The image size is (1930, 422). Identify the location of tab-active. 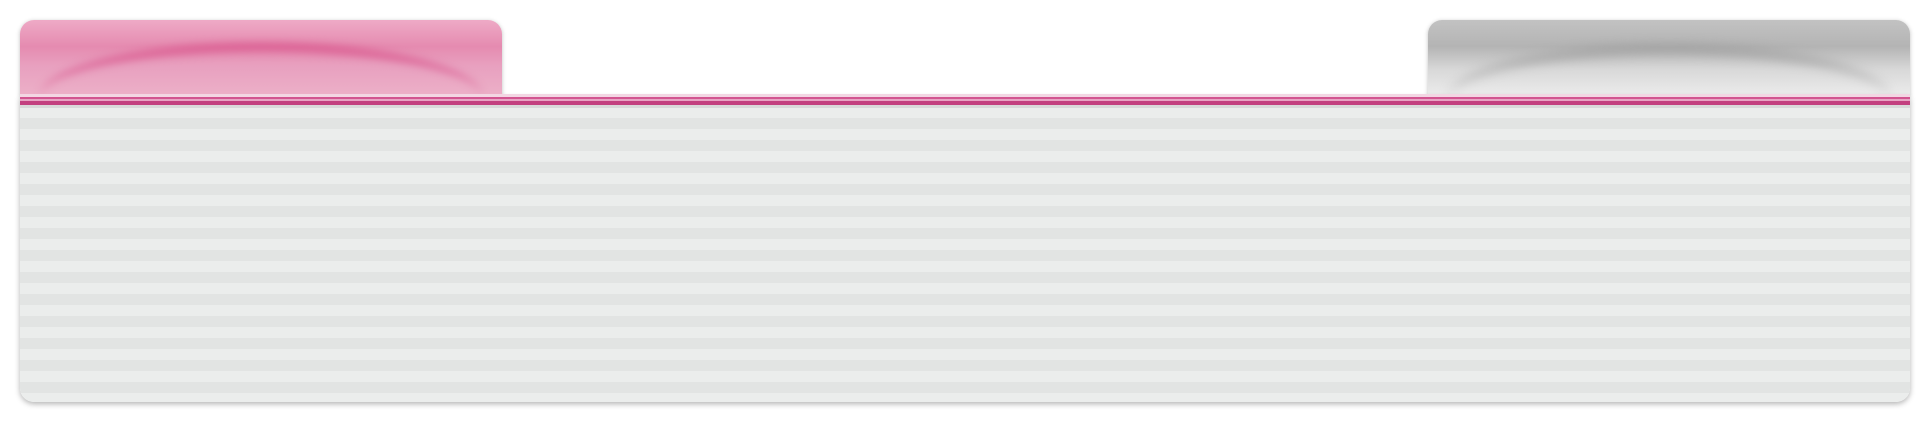
(261, 58).